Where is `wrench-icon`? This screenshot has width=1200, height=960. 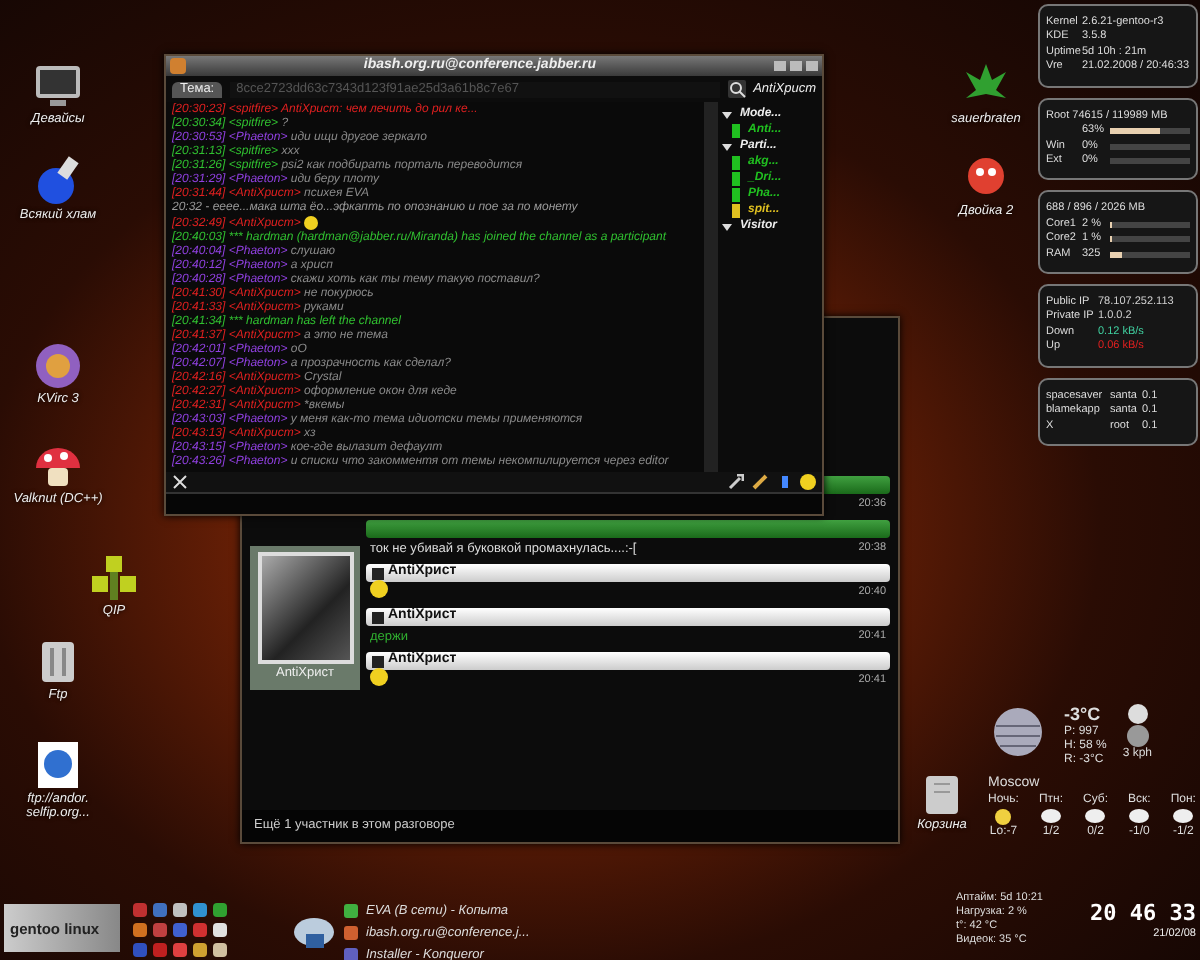 wrench-icon is located at coordinates (736, 482).